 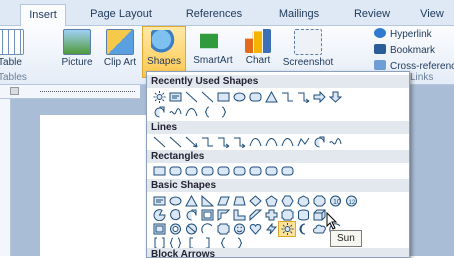 What do you see at coordinates (432, 14) in the screenshot?
I see `tab-view: View` at bounding box center [432, 14].